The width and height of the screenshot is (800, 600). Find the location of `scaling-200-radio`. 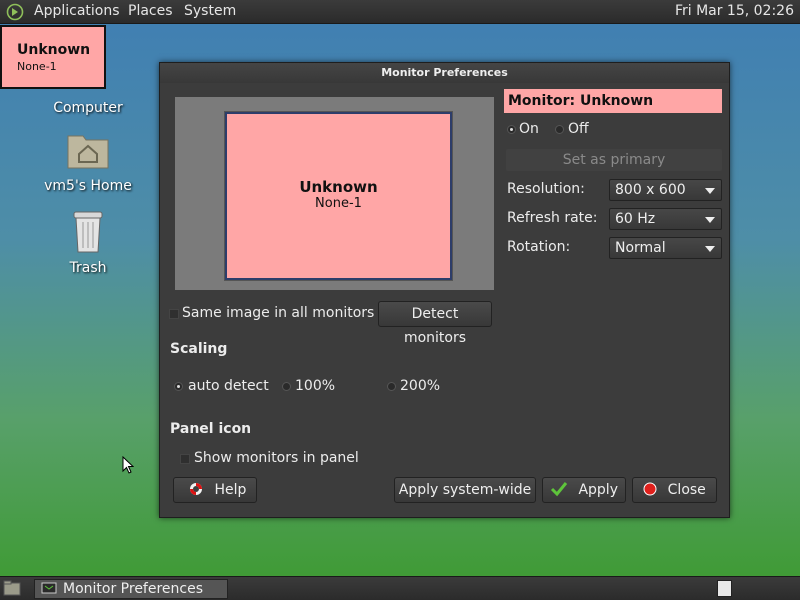

scaling-200-radio is located at coordinates (391, 386).